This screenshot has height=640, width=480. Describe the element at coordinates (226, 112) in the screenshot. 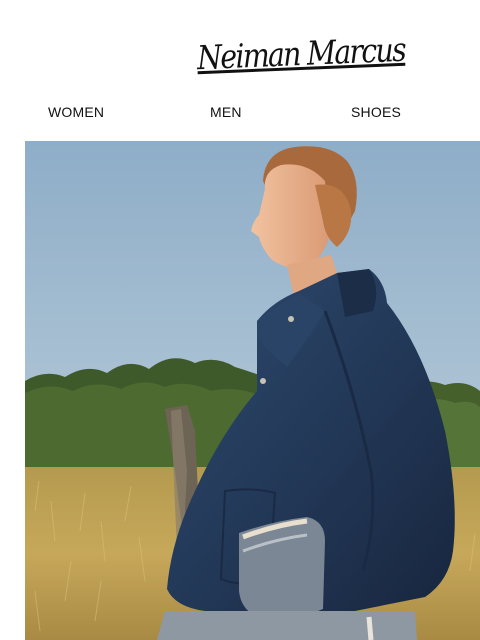

I see `nav-link-men: MEN` at that location.